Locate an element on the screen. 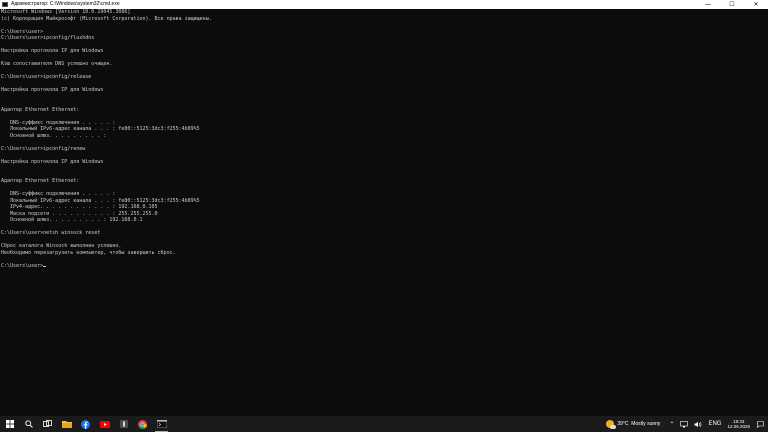  terminal-icon is located at coordinates (161, 424).